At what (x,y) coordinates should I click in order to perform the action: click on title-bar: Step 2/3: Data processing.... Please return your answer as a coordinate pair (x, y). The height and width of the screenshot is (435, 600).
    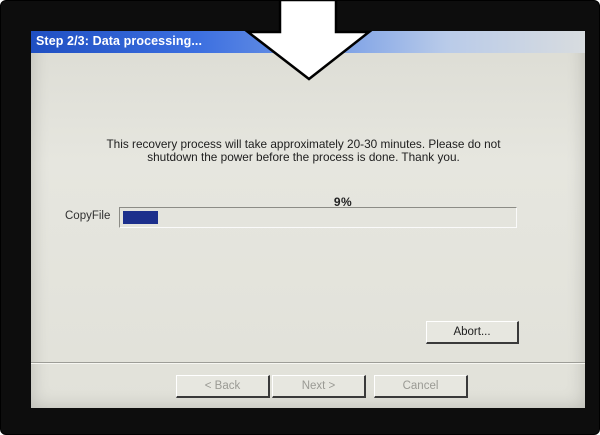
    Looking at the image, I should click on (308, 42).